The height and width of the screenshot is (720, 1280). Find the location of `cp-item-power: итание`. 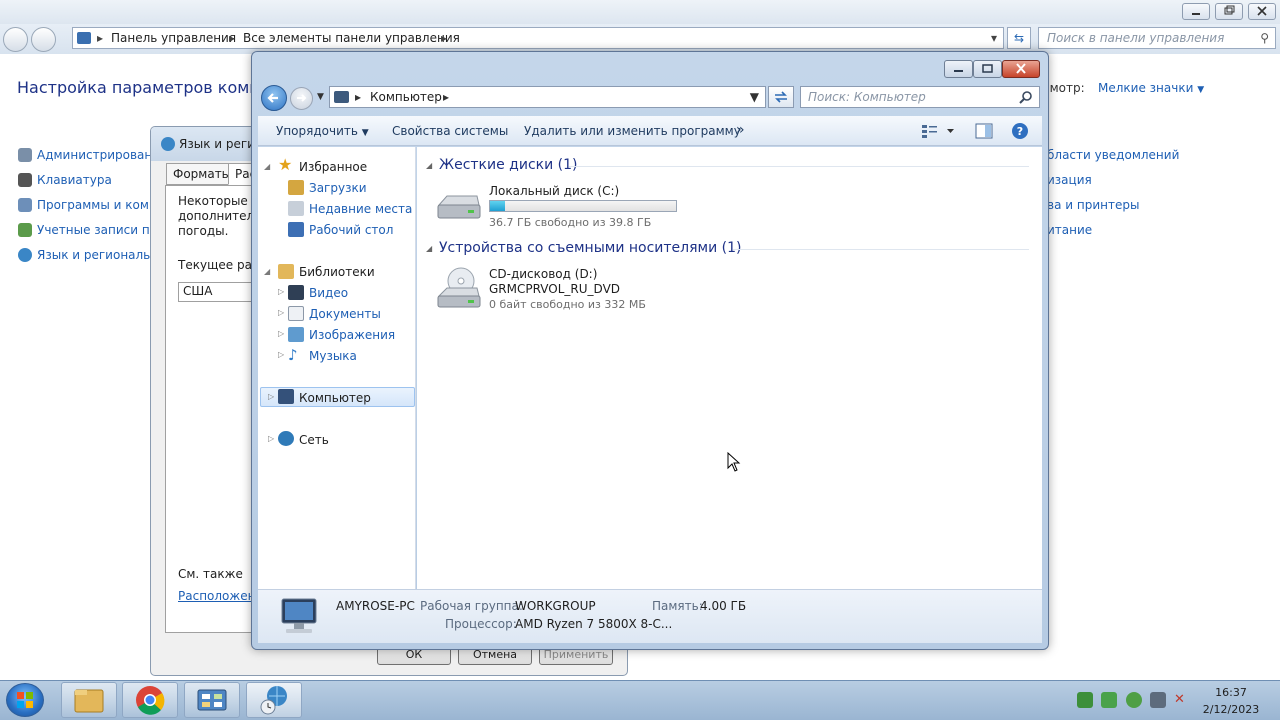

cp-item-power: итание is located at coordinates (1069, 230).